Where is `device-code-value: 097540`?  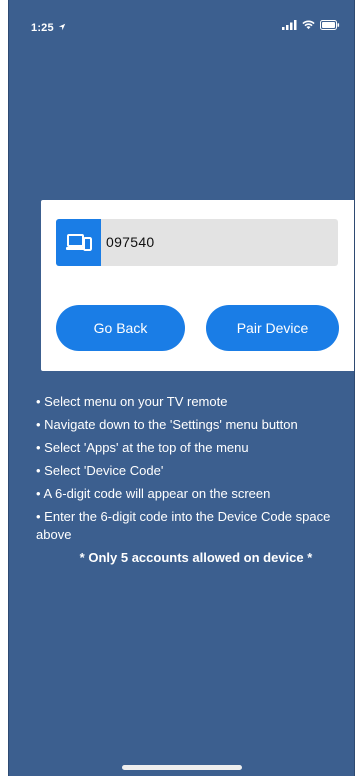
device-code-value: 097540 is located at coordinates (130, 242).